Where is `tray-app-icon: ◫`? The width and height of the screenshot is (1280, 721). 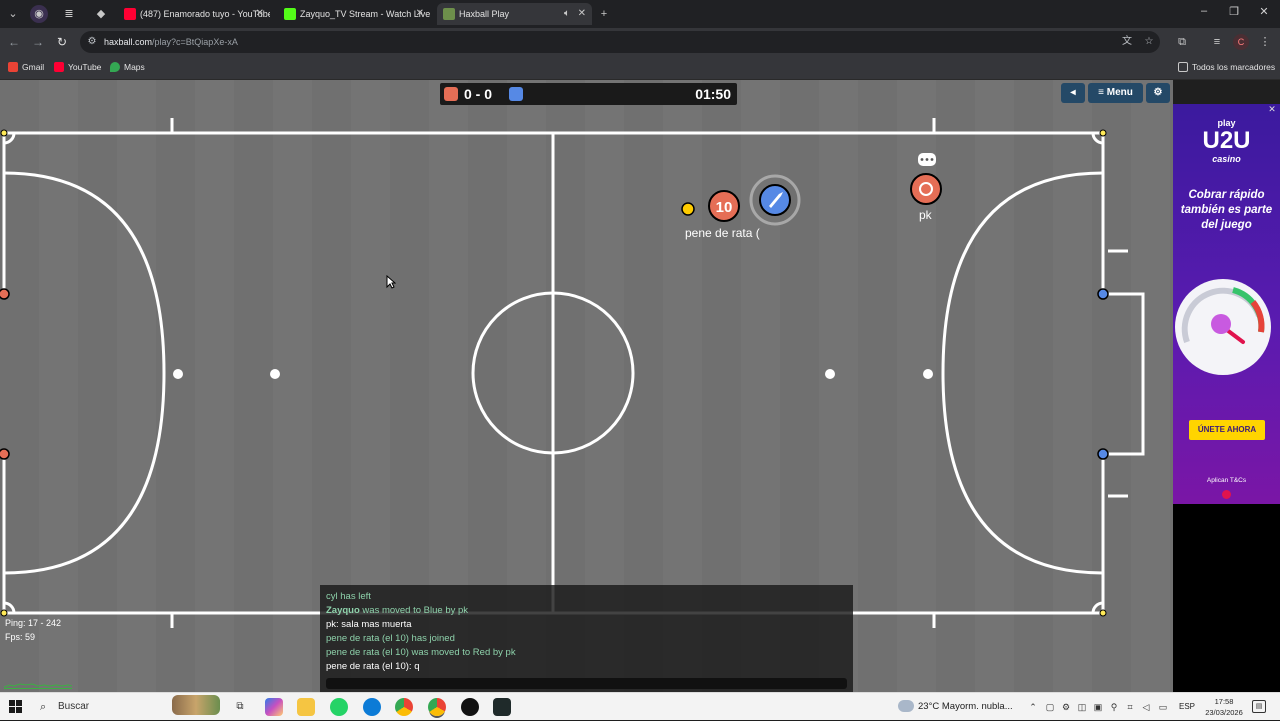
tray-app-icon: ◫ is located at coordinates (1082, 707).